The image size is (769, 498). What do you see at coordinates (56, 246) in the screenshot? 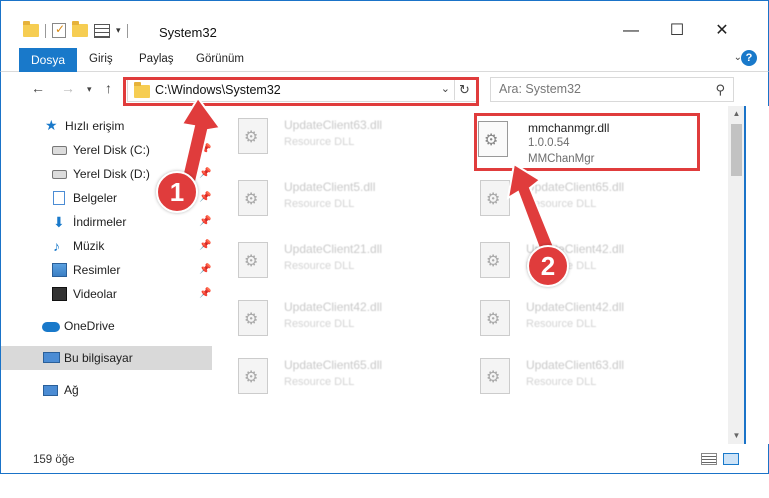
I see `music-icon: ♪` at bounding box center [56, 246].